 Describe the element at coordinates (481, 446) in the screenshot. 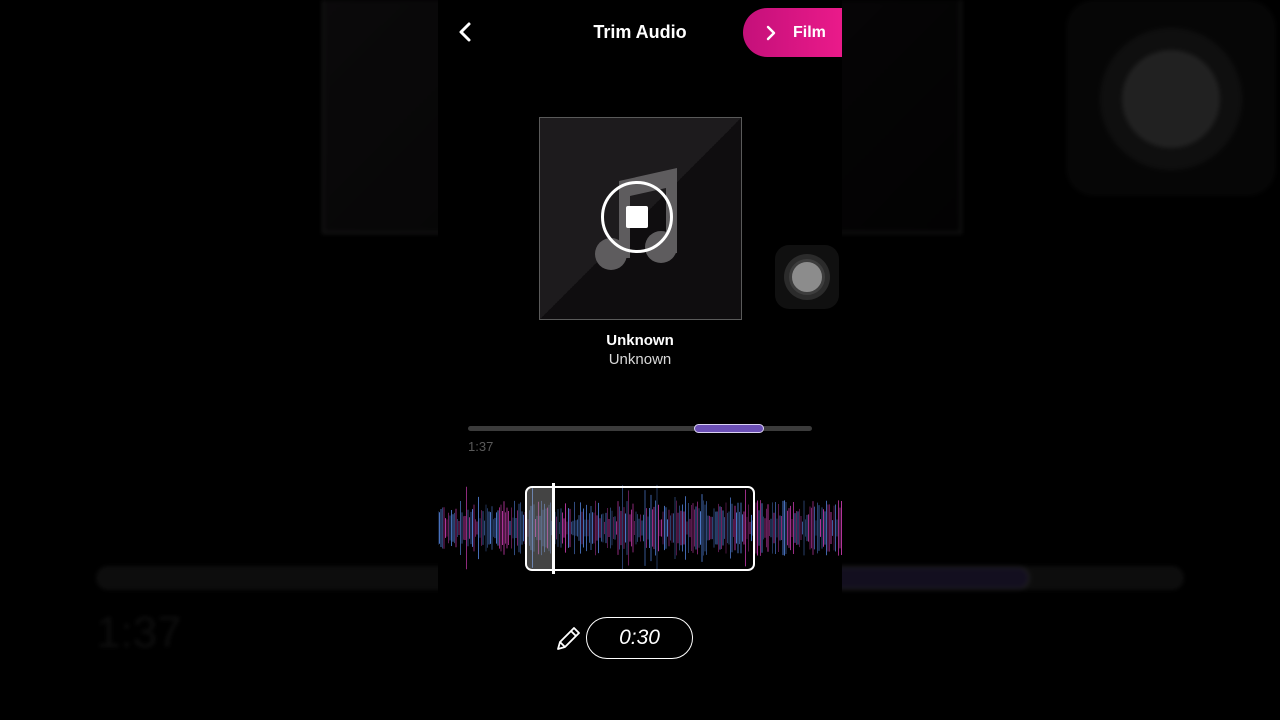

I see `scrubber-time-label: 1:37` at that location.